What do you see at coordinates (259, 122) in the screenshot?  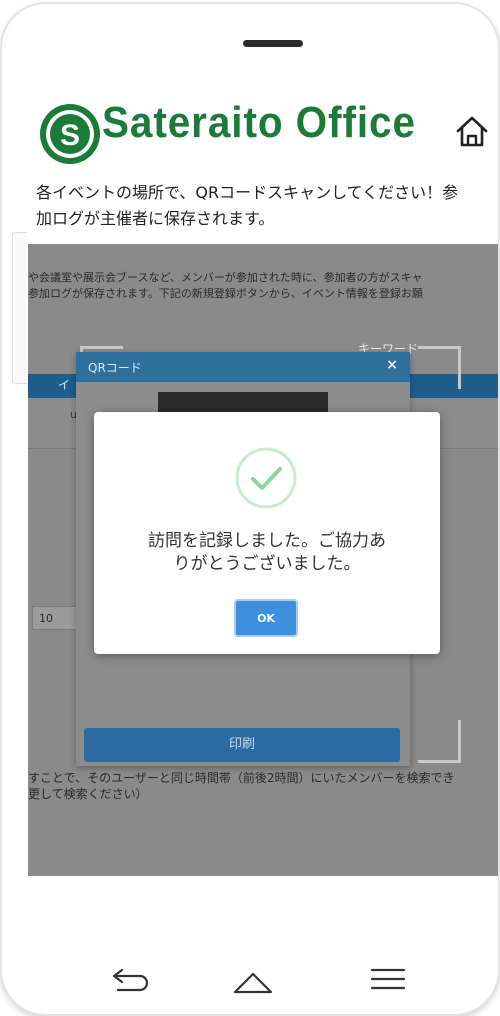 I see `brand-title: Sateraito Office` at bounding box center [259, 122].